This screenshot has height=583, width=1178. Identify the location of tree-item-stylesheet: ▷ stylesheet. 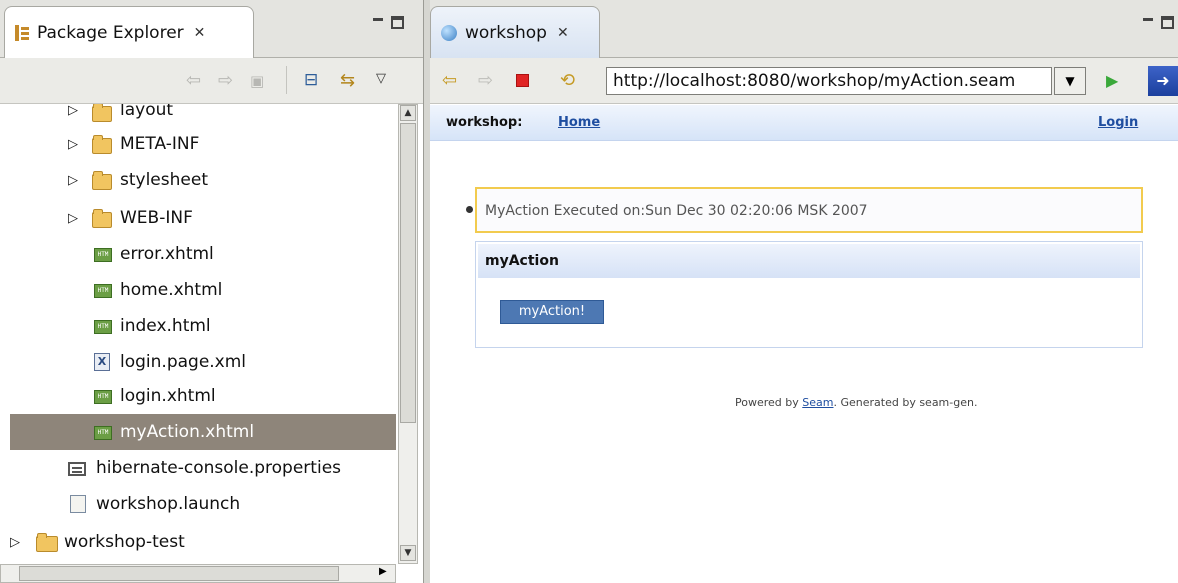
(198, 180).